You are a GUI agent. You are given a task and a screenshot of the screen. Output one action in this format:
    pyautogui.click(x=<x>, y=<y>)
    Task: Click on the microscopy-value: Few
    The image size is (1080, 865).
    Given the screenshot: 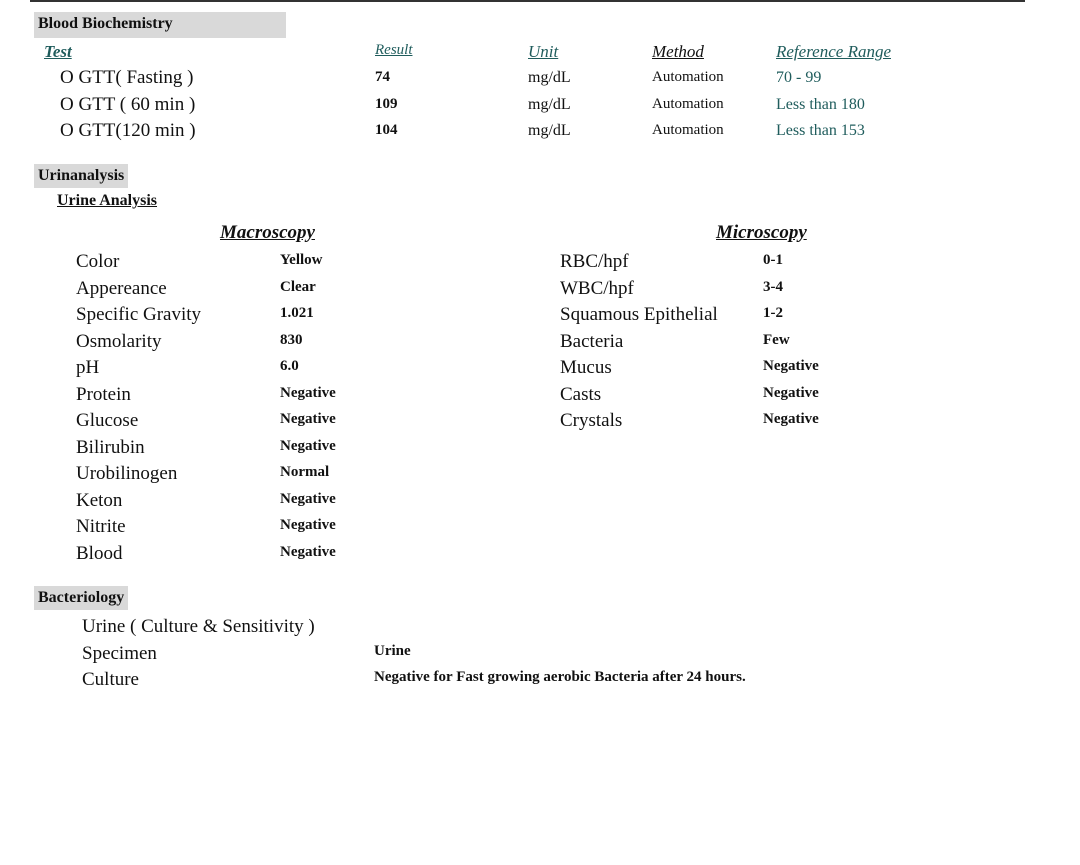 What is the action you would take?
    pyautogui.click(x=776, y=339)
    